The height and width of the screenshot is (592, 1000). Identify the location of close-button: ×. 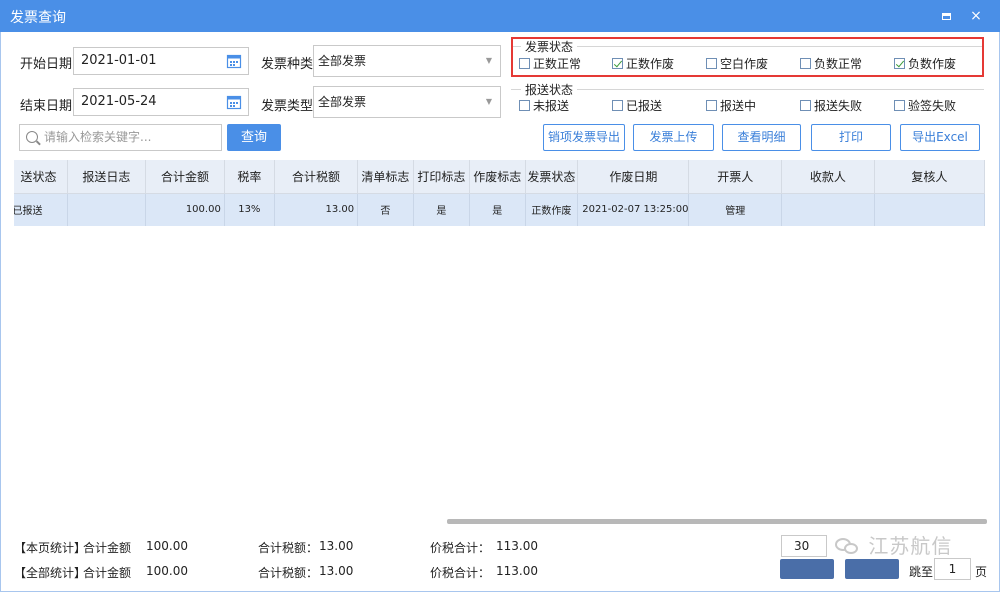
(976, 16).